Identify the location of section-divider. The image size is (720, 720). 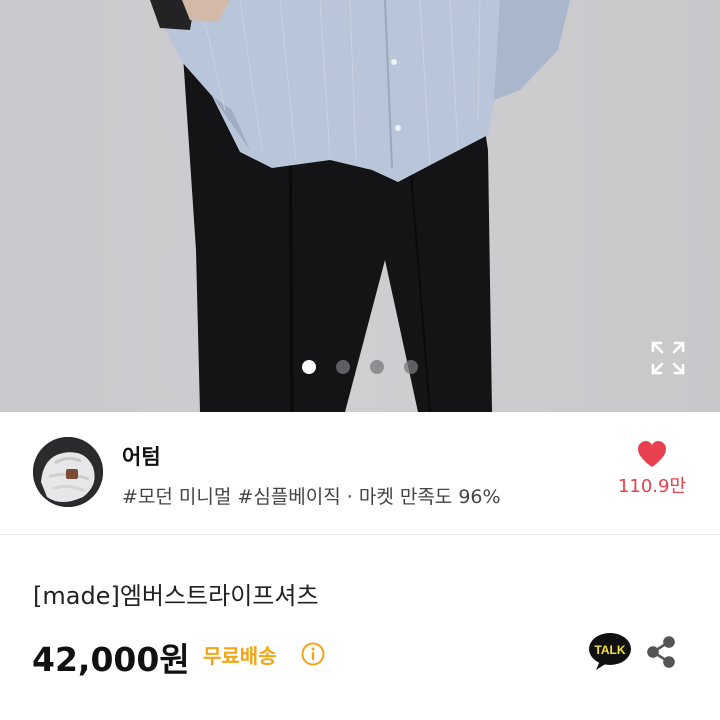
(360, 534).